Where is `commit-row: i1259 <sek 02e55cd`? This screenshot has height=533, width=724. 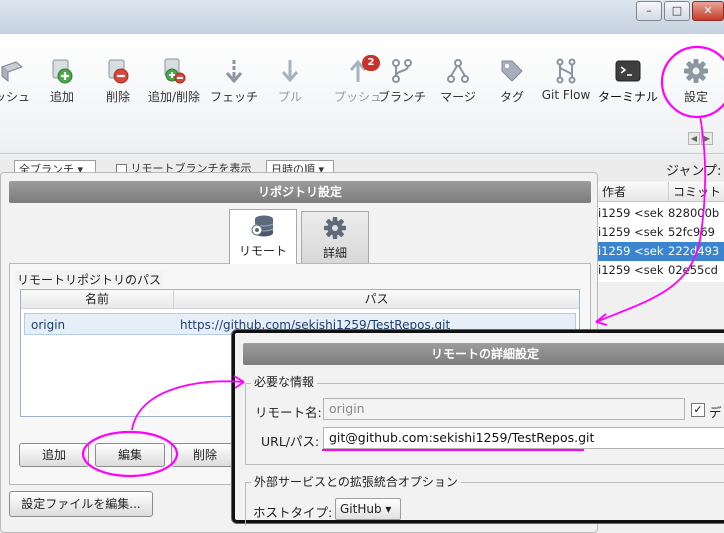
commit-row: i1259 <sek 02e55cd is located at coordinates (661, 270).